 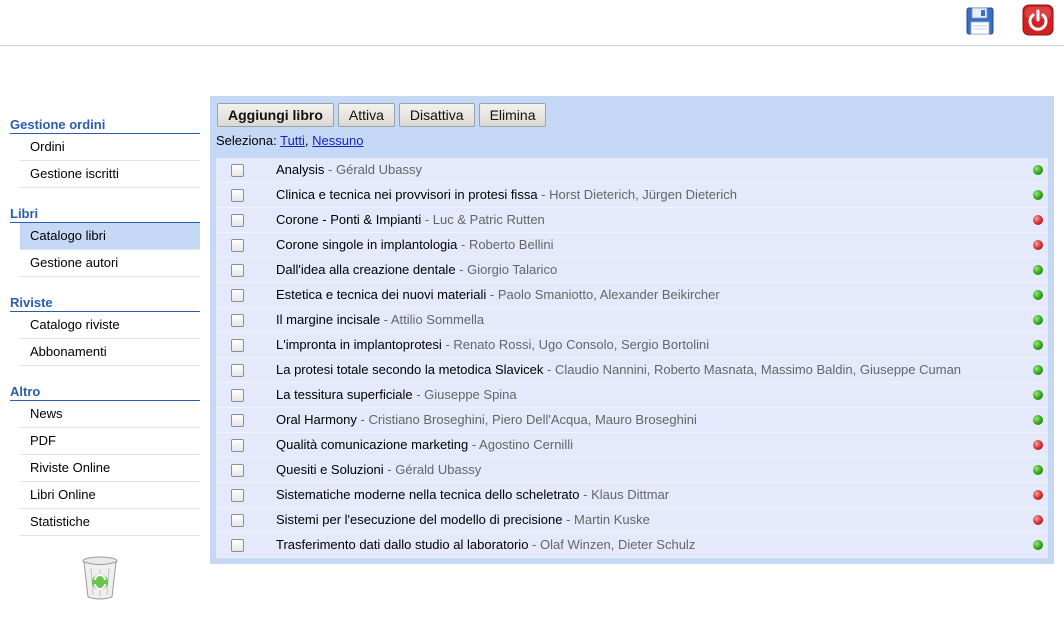 What do you see at coordinates (110, 522) in the screenshot?
I see `sidebar-item-statistiche: Statistiche` at bounding box center [110, 522].